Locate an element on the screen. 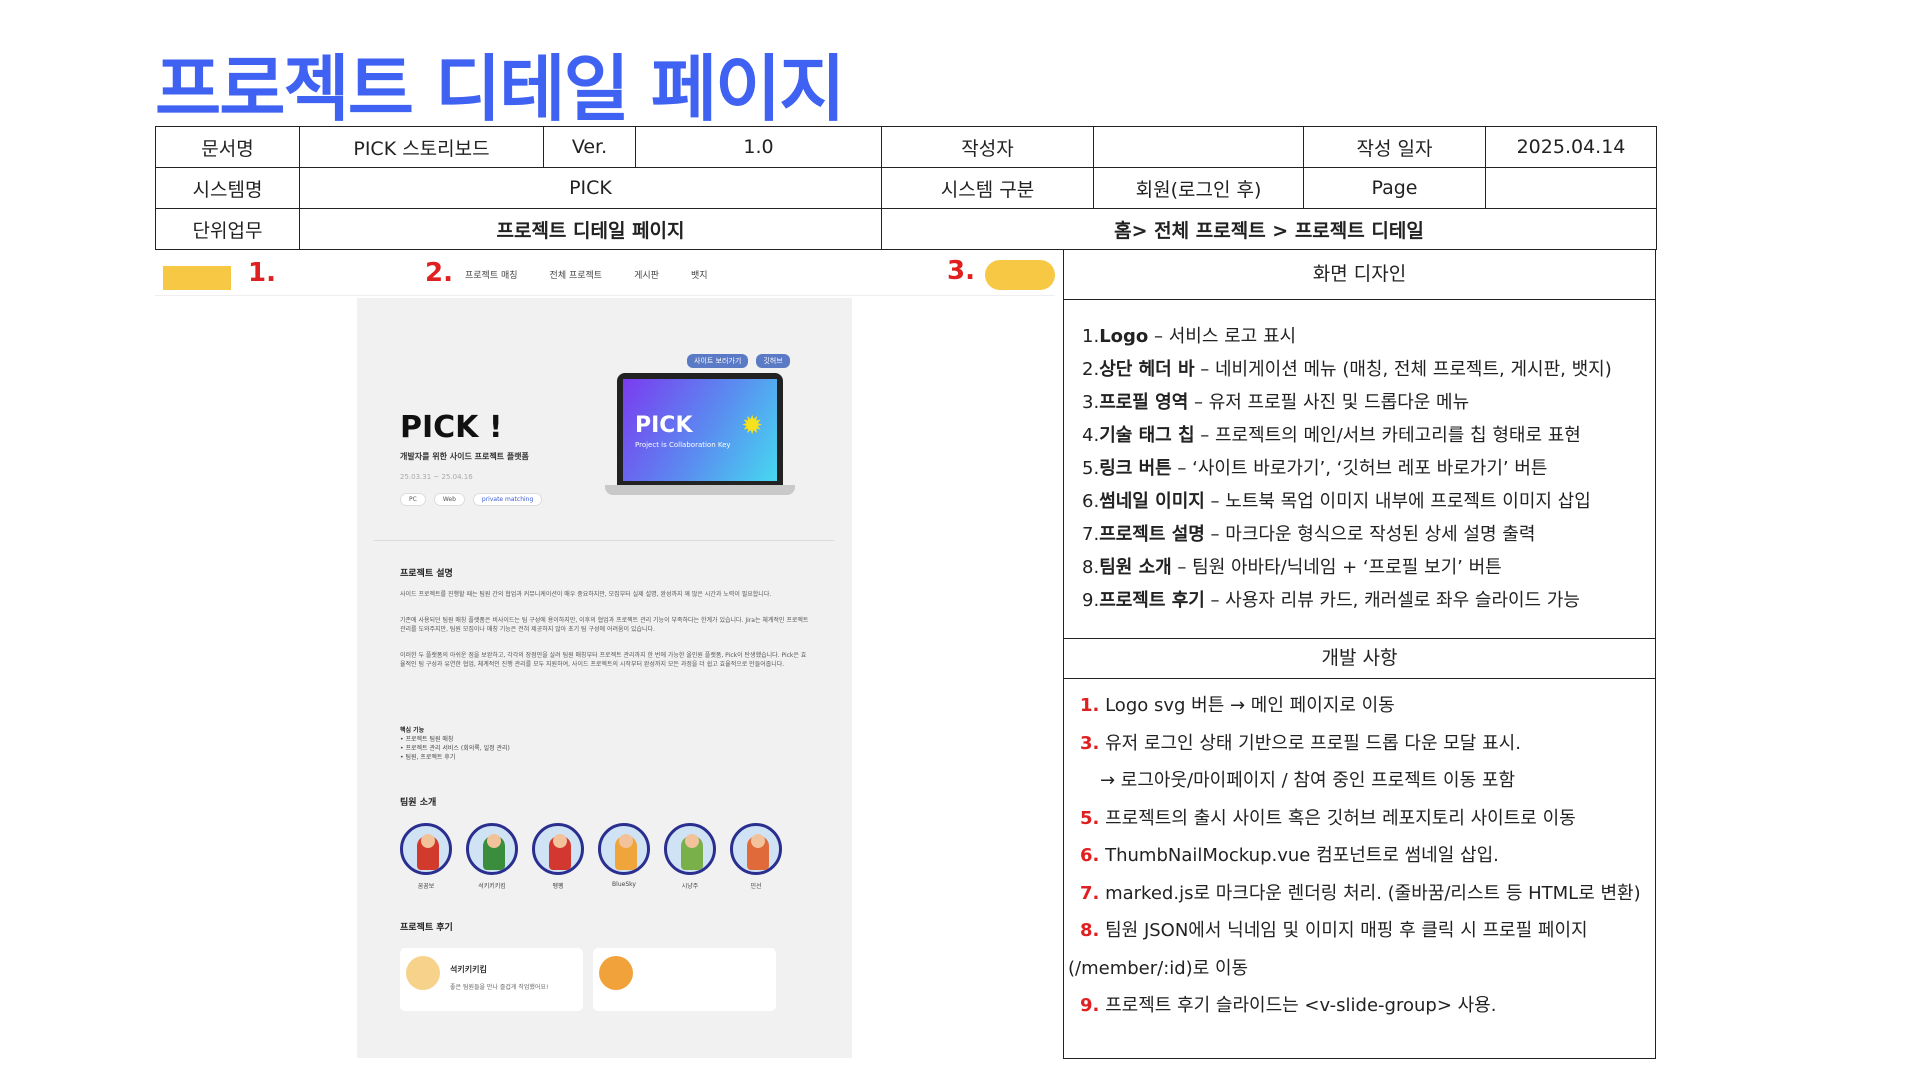 Image resolution: width=1920 pixels, height=1080 pixels. date-value: 2025.04.14 is located at coordinates (1571, 147).